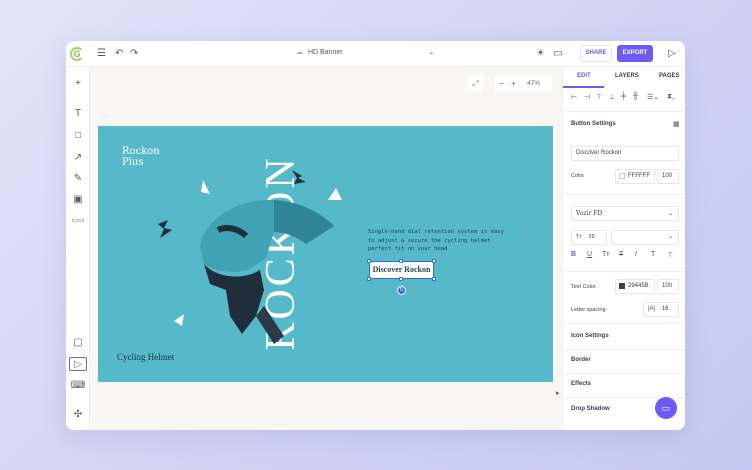  Describe the element at coordinates (653, 254) in the screenshot. I see `text-transform-icon: T` at that location.